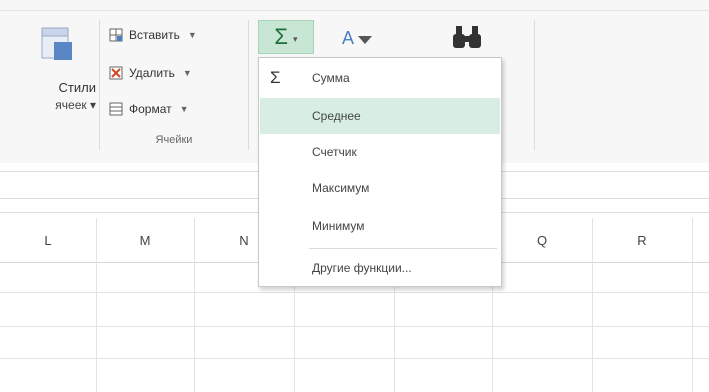 This screenshot has height=392, width=709. I want to click on cell-styles-icon, so click(56, 43).